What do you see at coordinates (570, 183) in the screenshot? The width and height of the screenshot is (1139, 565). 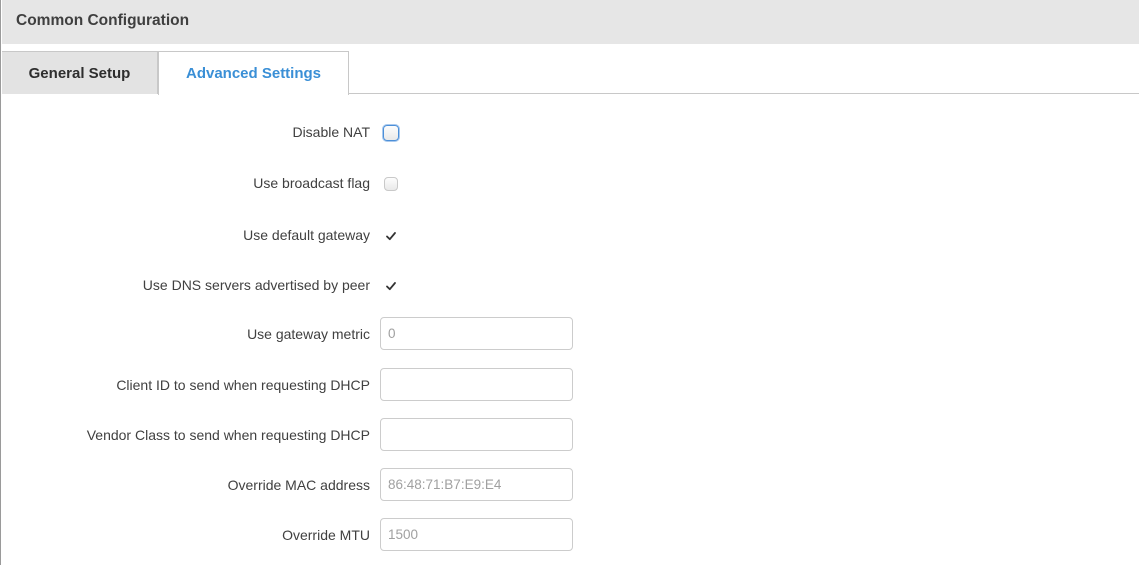 I see `field-row-broadcast-flag: Use broadcast flag` at bounding box center [570, 183].